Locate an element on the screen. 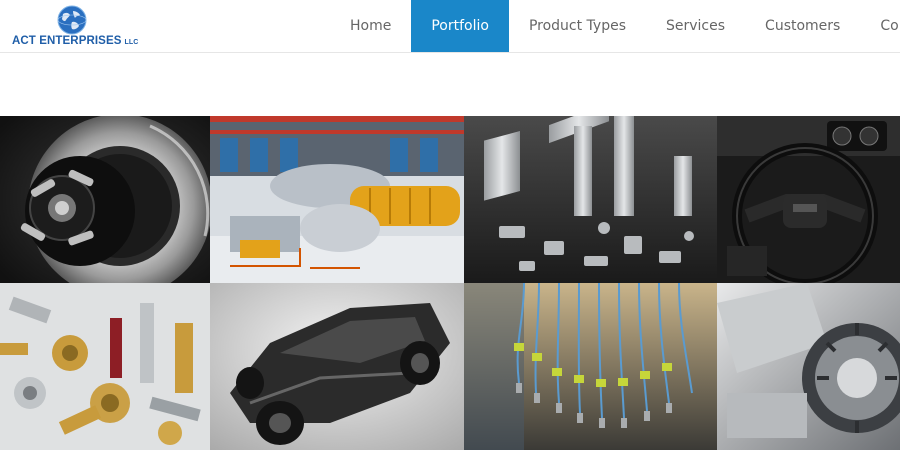 Image resolution: width=900 pixels, height=460 pixels. portfolio-item-machined-parts is located at coordinates (105, 366).